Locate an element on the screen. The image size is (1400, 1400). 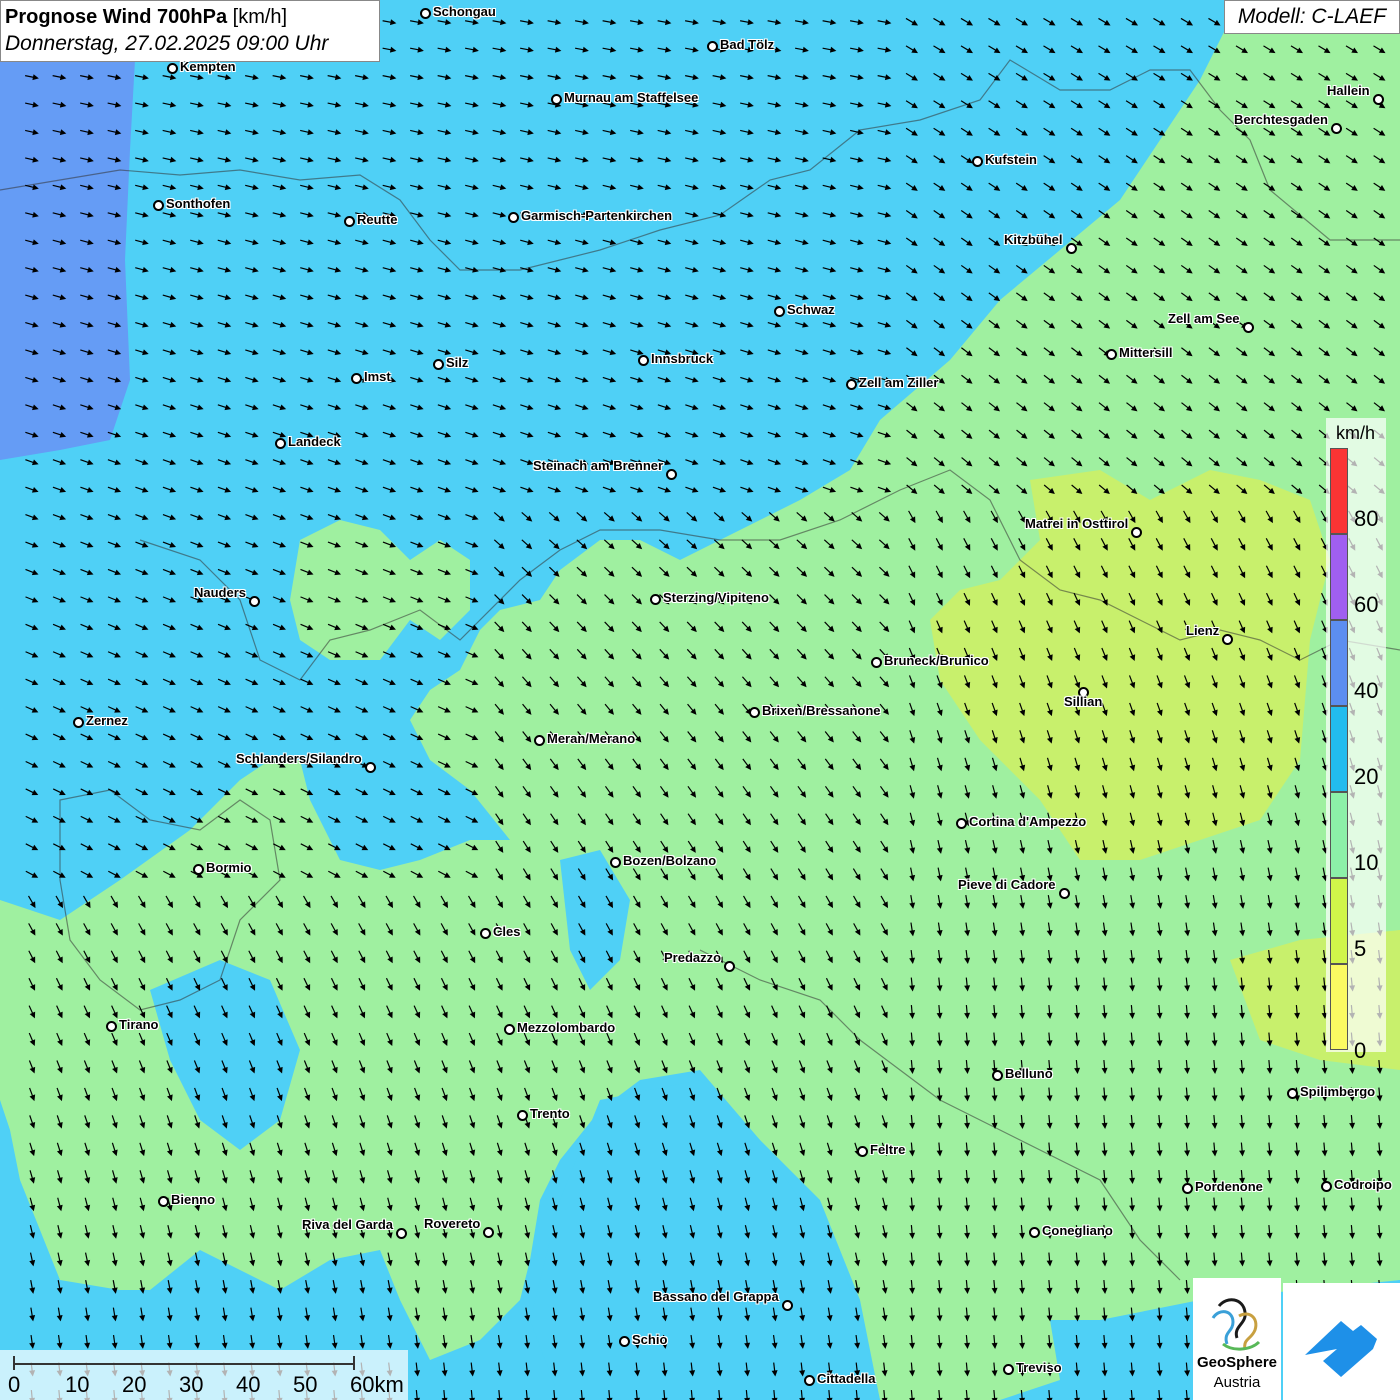
city-label: Belluno is located at coordinates (1029, 1073).